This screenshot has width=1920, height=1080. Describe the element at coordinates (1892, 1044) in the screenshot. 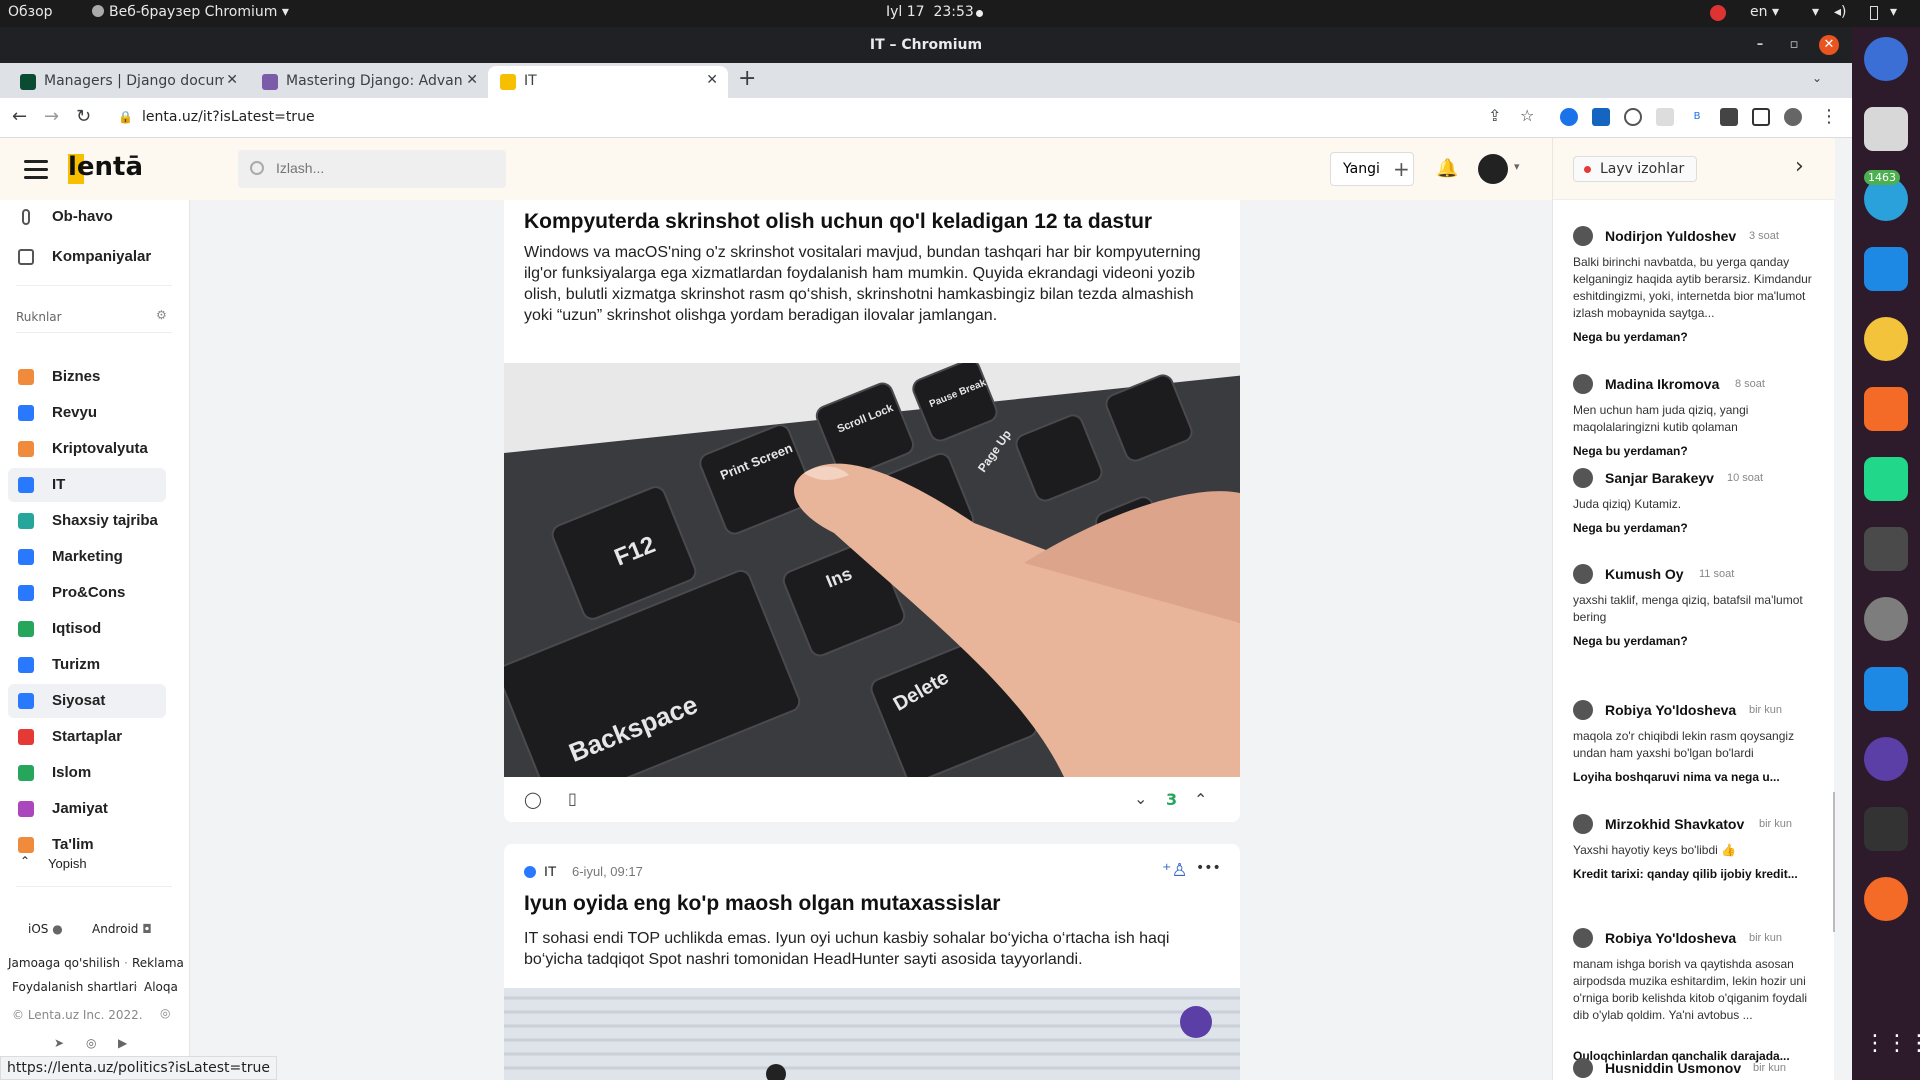

I see `show-apps-grid-icon: ⋮⋮⋮` at that location.